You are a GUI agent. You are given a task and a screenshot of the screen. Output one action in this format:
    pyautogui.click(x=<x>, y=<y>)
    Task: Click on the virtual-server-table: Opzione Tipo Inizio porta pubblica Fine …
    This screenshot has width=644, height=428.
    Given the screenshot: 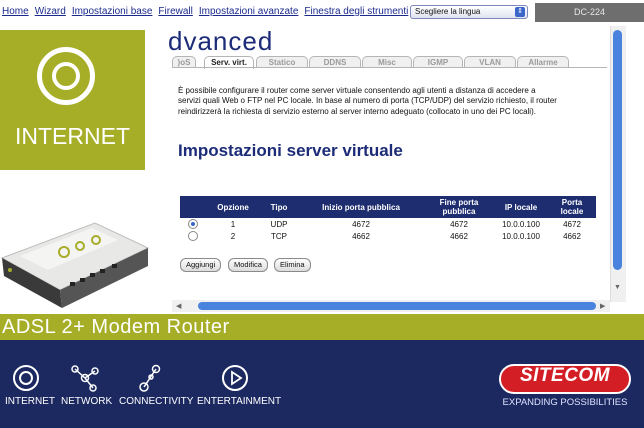 What is the action you would take?
    pyautogui.click(x=388, y=219)
    